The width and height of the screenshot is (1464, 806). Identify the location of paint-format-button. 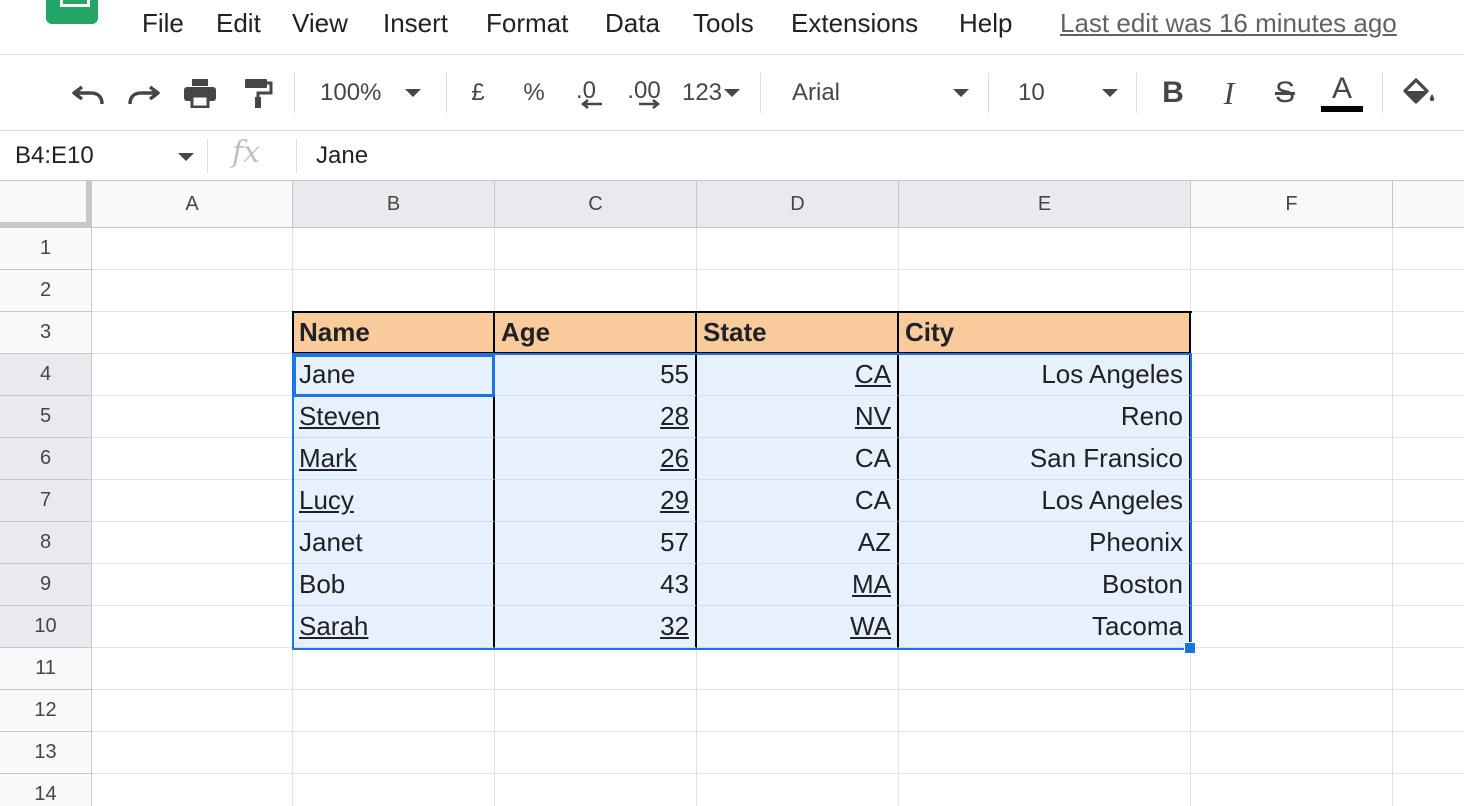
(258, 93).